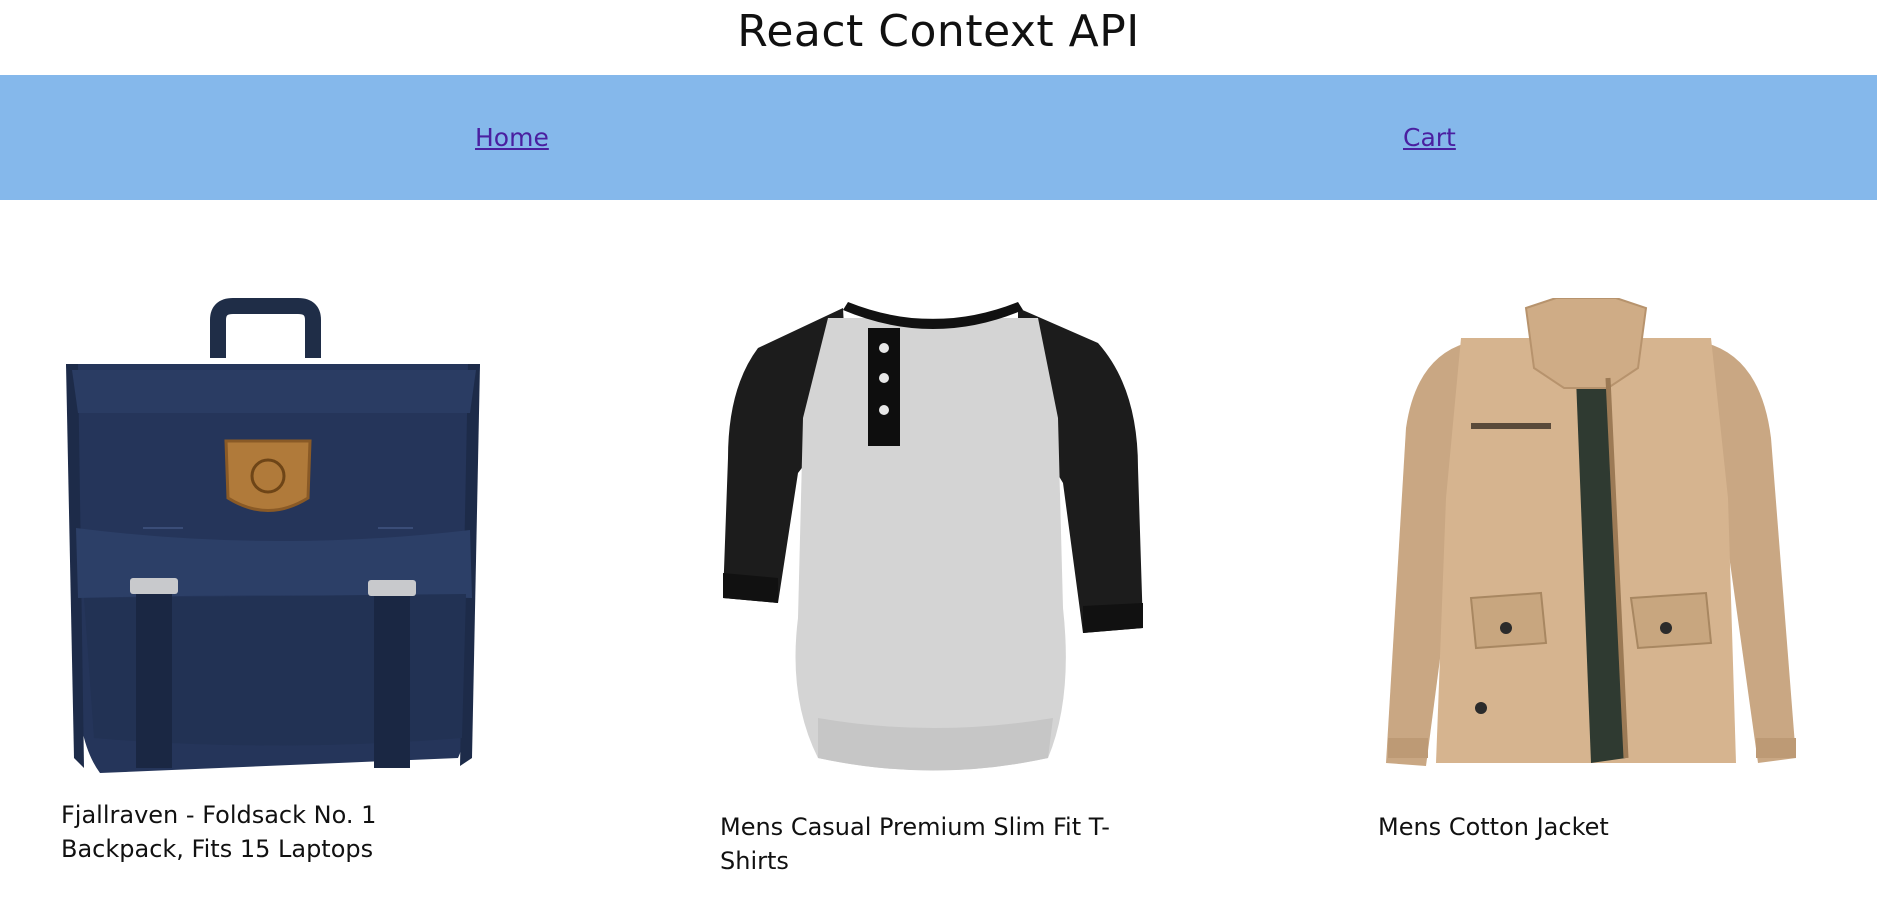  I want to click on nav-link-cart: Cart, so click(1429, 137).